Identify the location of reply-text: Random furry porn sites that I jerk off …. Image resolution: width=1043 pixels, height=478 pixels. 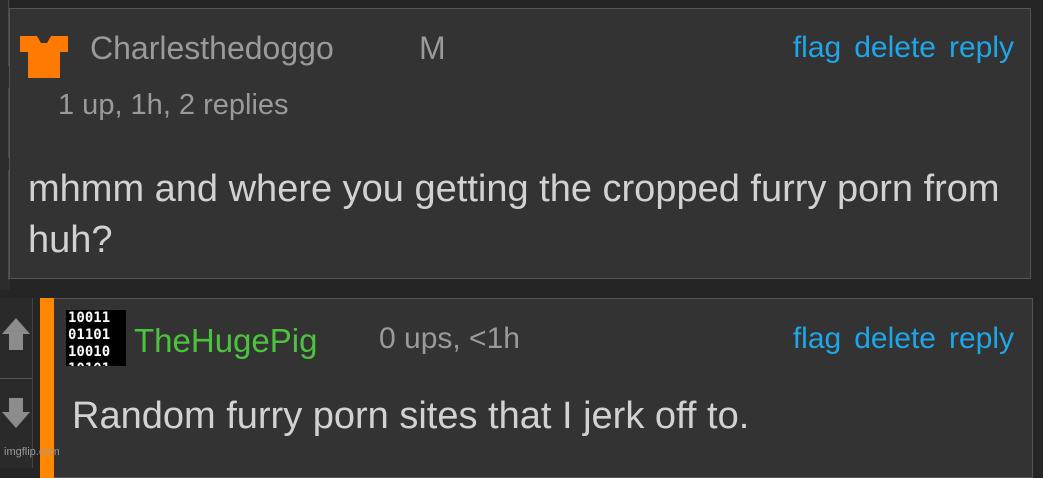
(411, 416).